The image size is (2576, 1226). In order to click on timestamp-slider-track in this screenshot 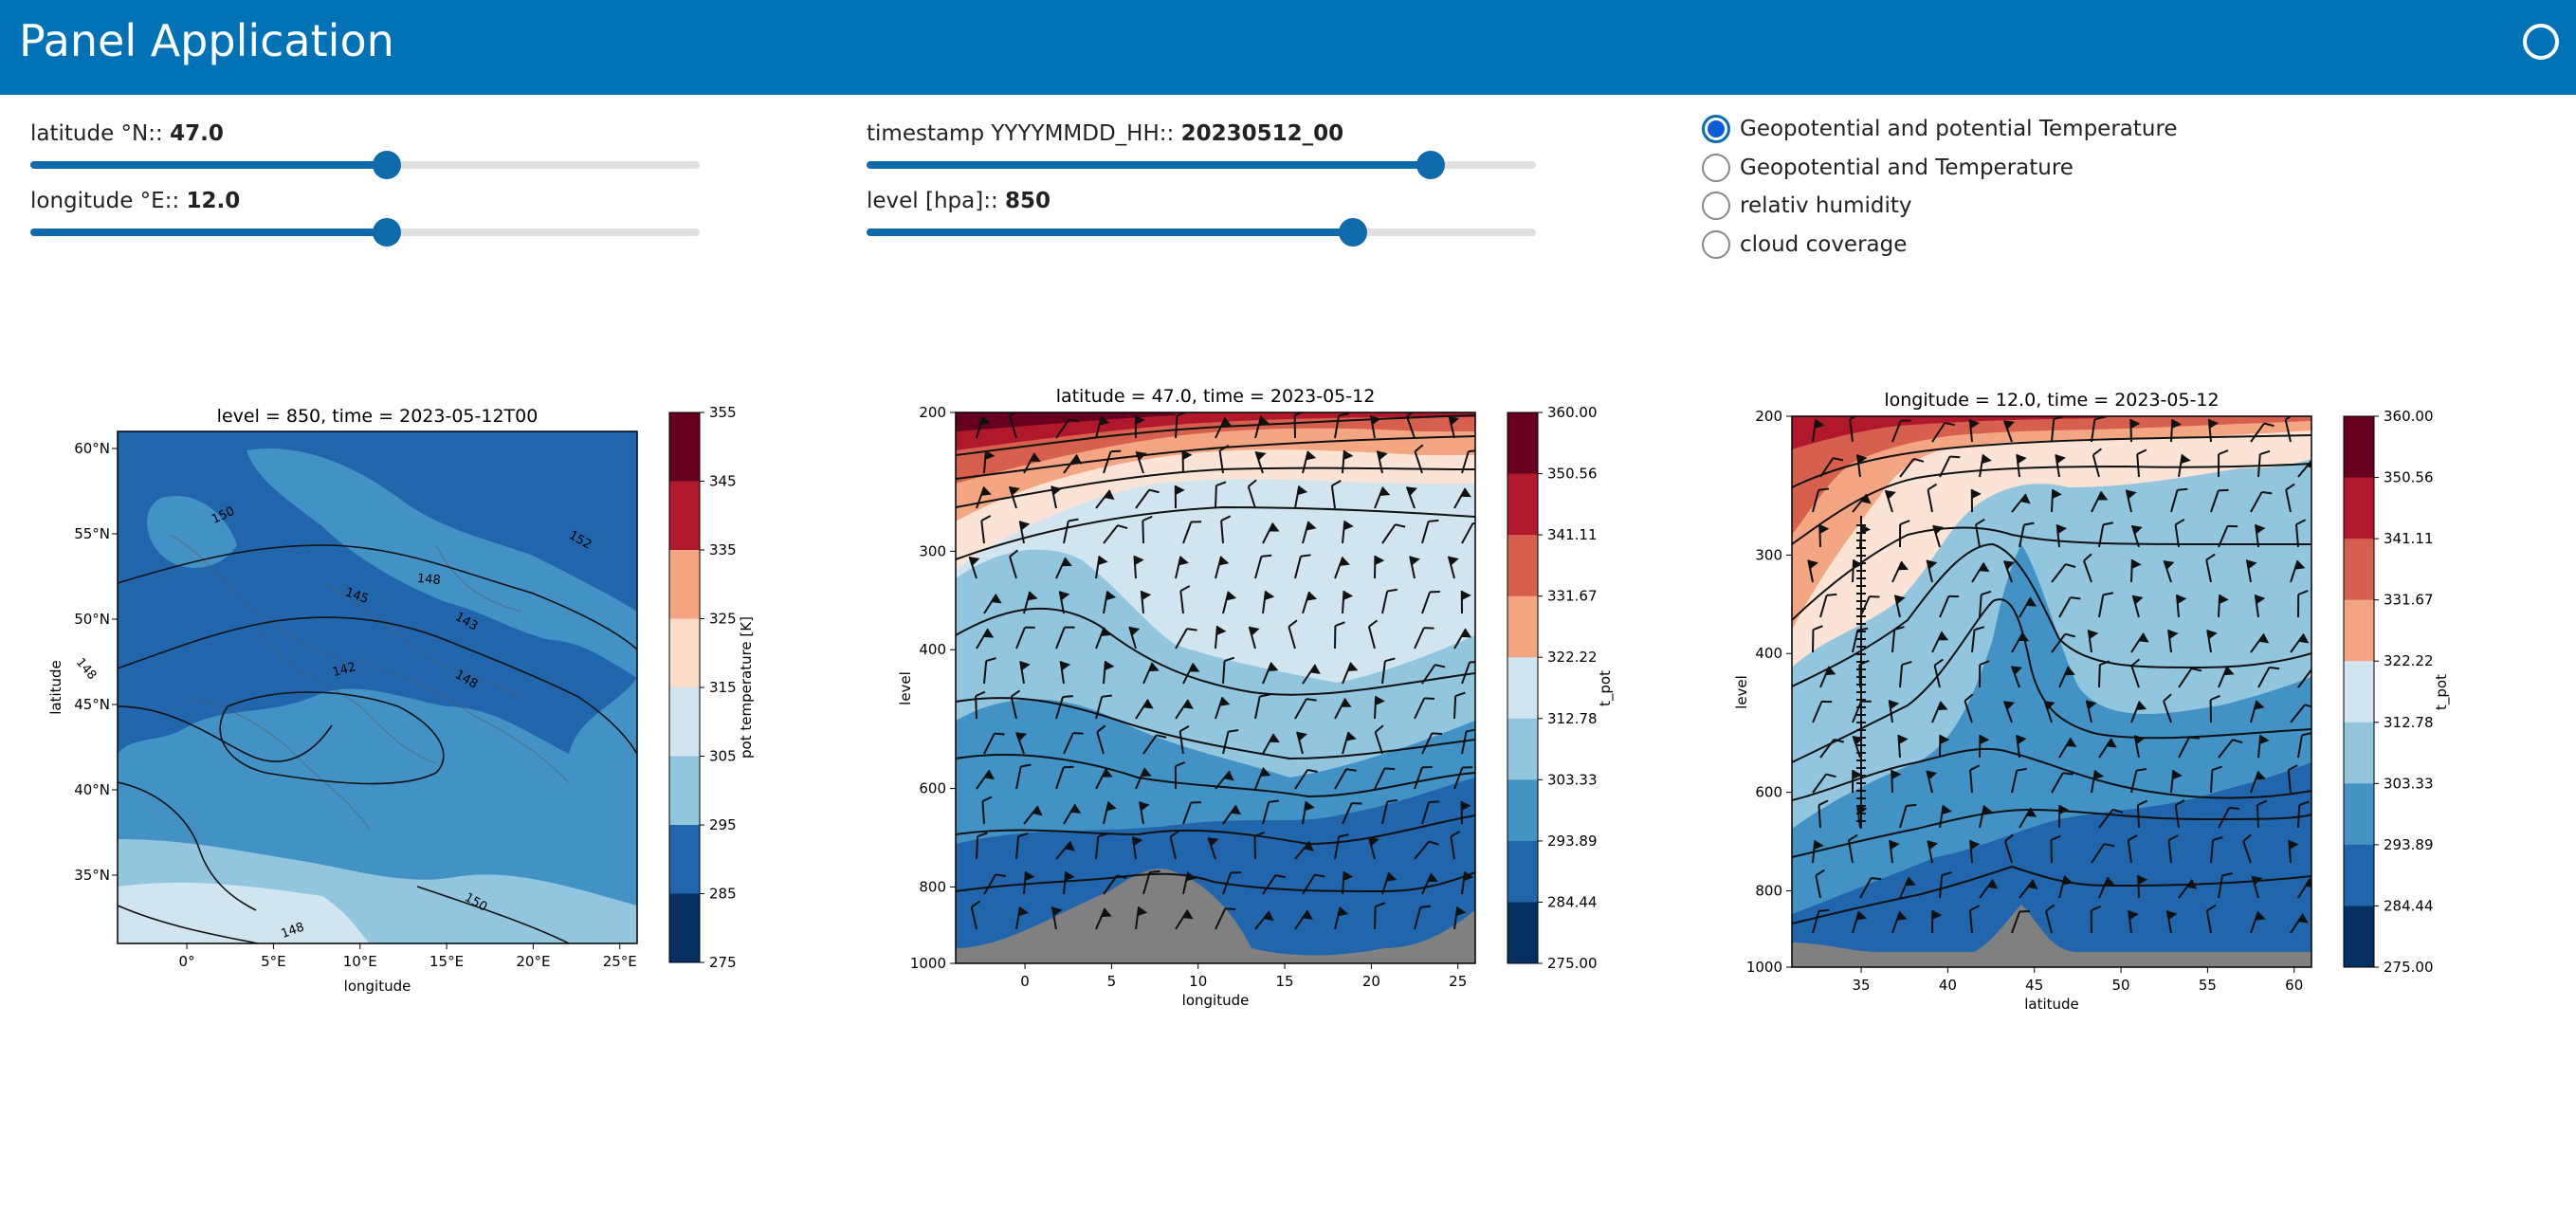, I will do `click(1201, 165)`.